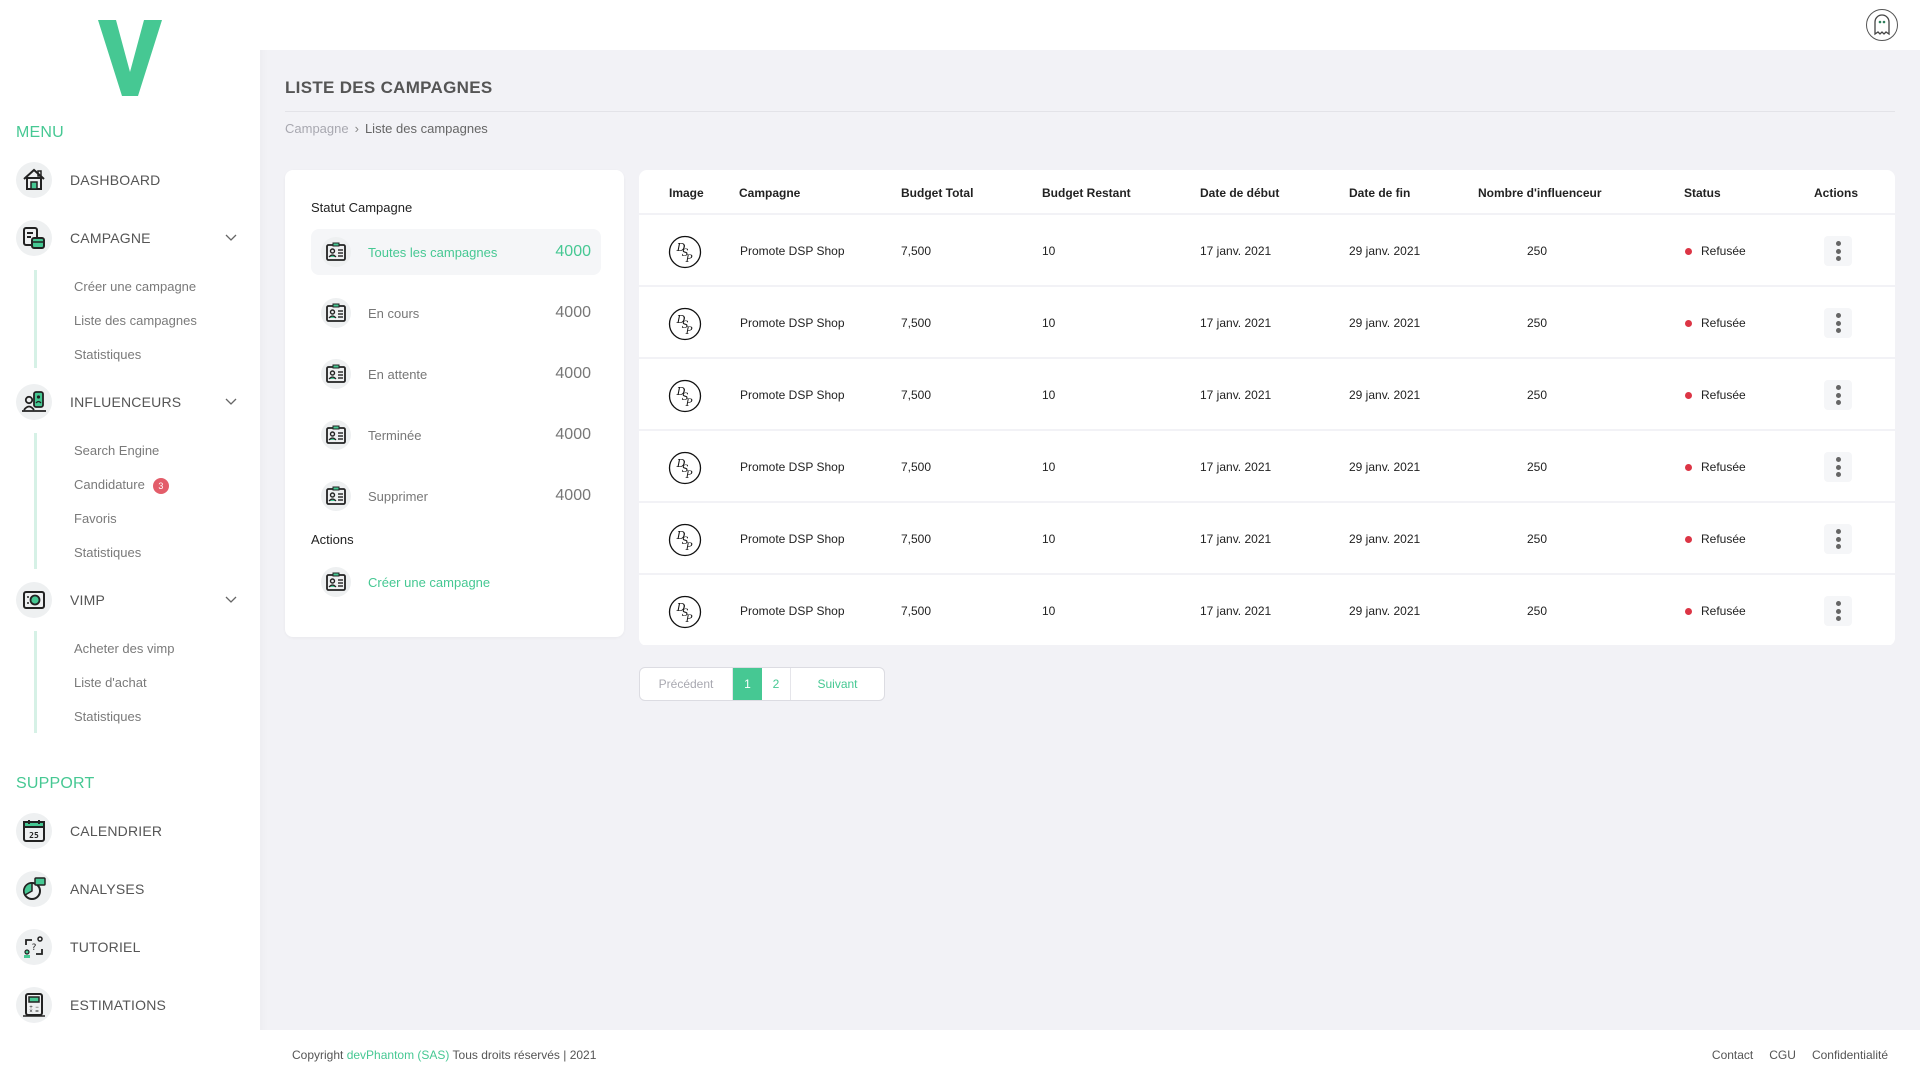  What do you see at coordinates (131, 947) in the screenshot?
I see `sidebar-item-tutoriel: ? TUTORIEL` at bounding box center [131, 947].